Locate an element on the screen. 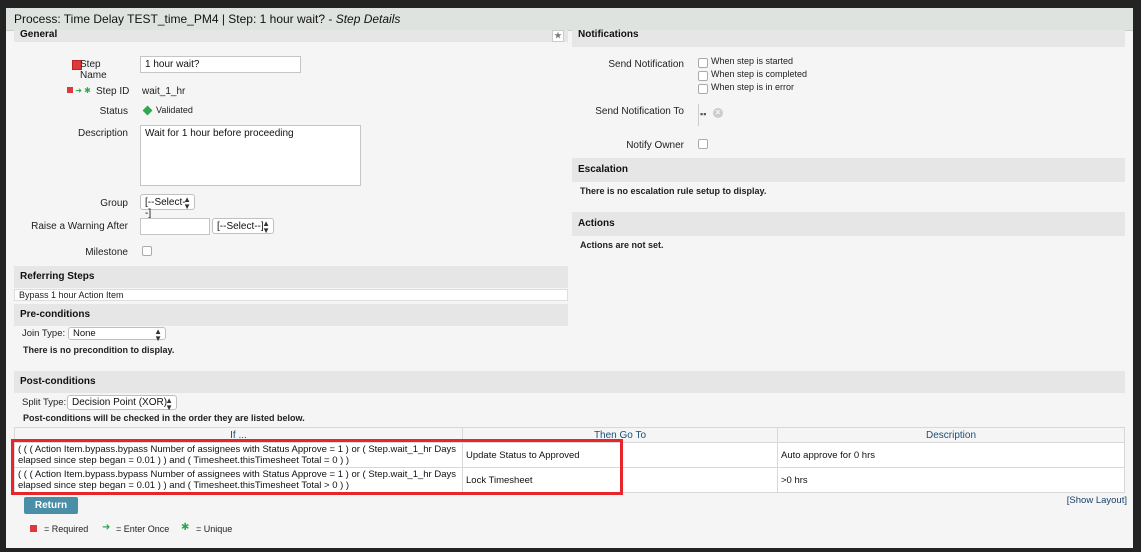 The image size is (1141, 552). actions-header: Actions is located at coordinates (848, 224).